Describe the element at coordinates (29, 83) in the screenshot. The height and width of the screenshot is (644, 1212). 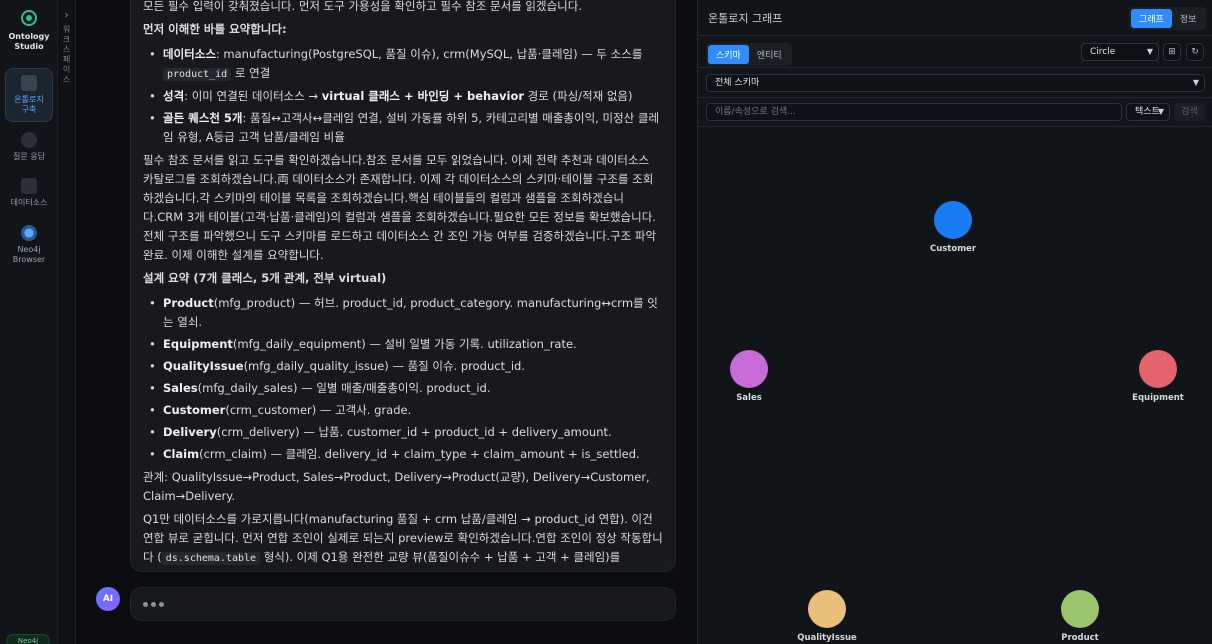
I see `build-icon` at that location.